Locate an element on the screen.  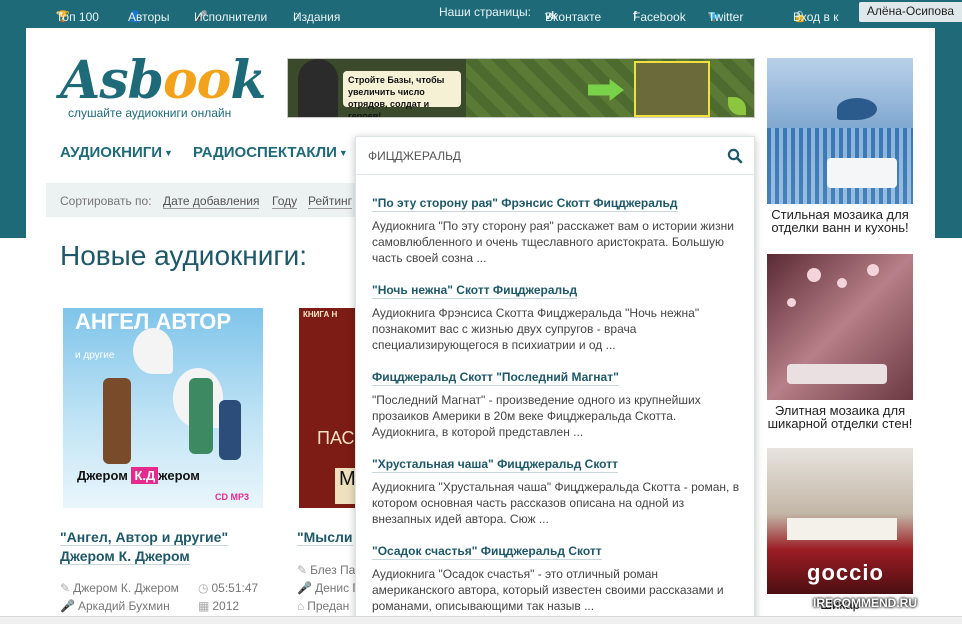
sort-by-date: Дате добавления is located at coordinates (211, 201).